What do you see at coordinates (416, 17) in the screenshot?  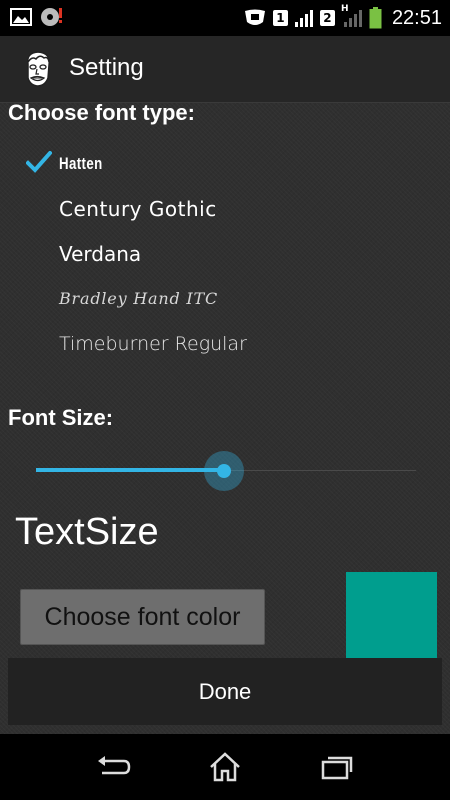 I see `clock: 22:51` at bounding box center [416, 17].